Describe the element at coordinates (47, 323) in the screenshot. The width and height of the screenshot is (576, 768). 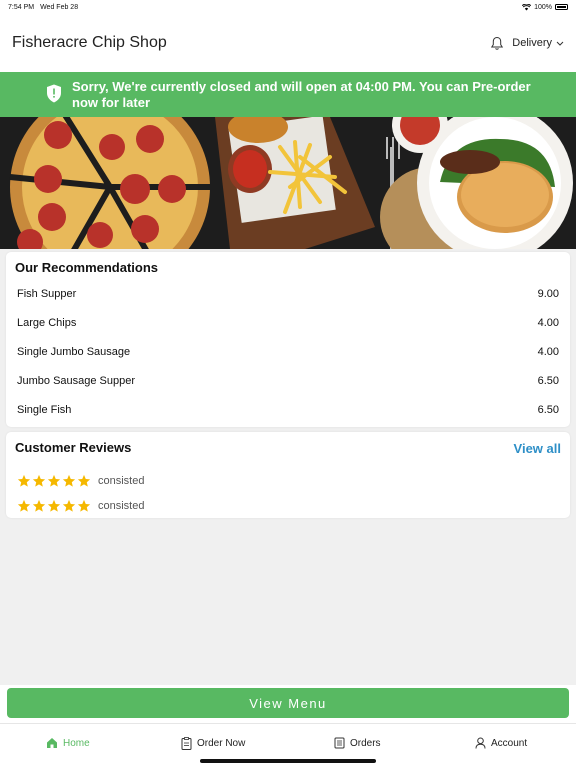
I see `item-name: Large Chips` at that location.